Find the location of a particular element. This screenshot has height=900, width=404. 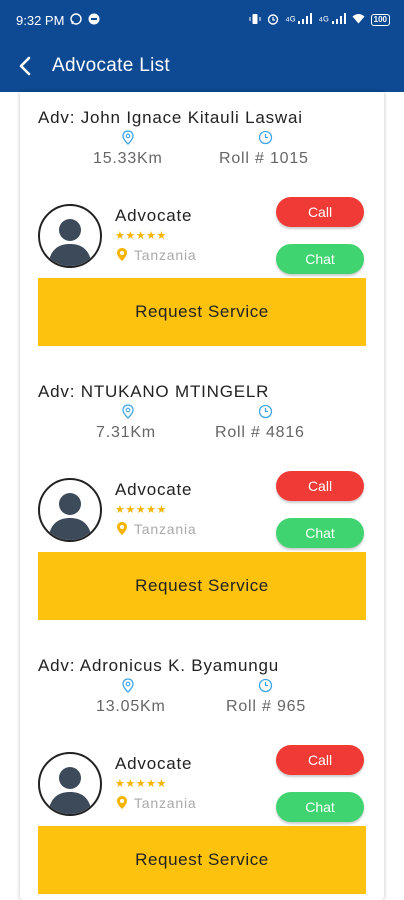

advocate-name: Adv: John Ignace Kitauli Laswai is located at coordinates (170, 117).